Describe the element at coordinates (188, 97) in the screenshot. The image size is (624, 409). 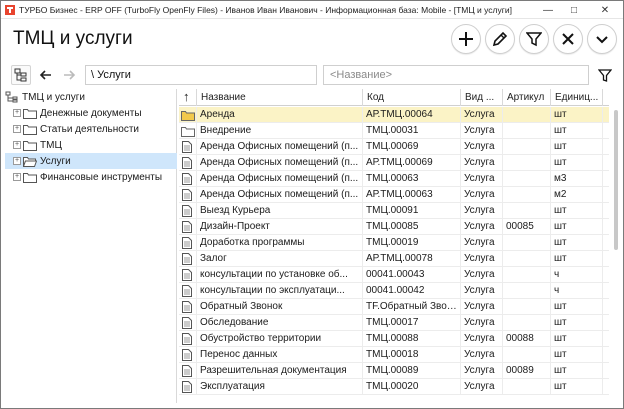
I see `sort-indicator: ↑` at that location.